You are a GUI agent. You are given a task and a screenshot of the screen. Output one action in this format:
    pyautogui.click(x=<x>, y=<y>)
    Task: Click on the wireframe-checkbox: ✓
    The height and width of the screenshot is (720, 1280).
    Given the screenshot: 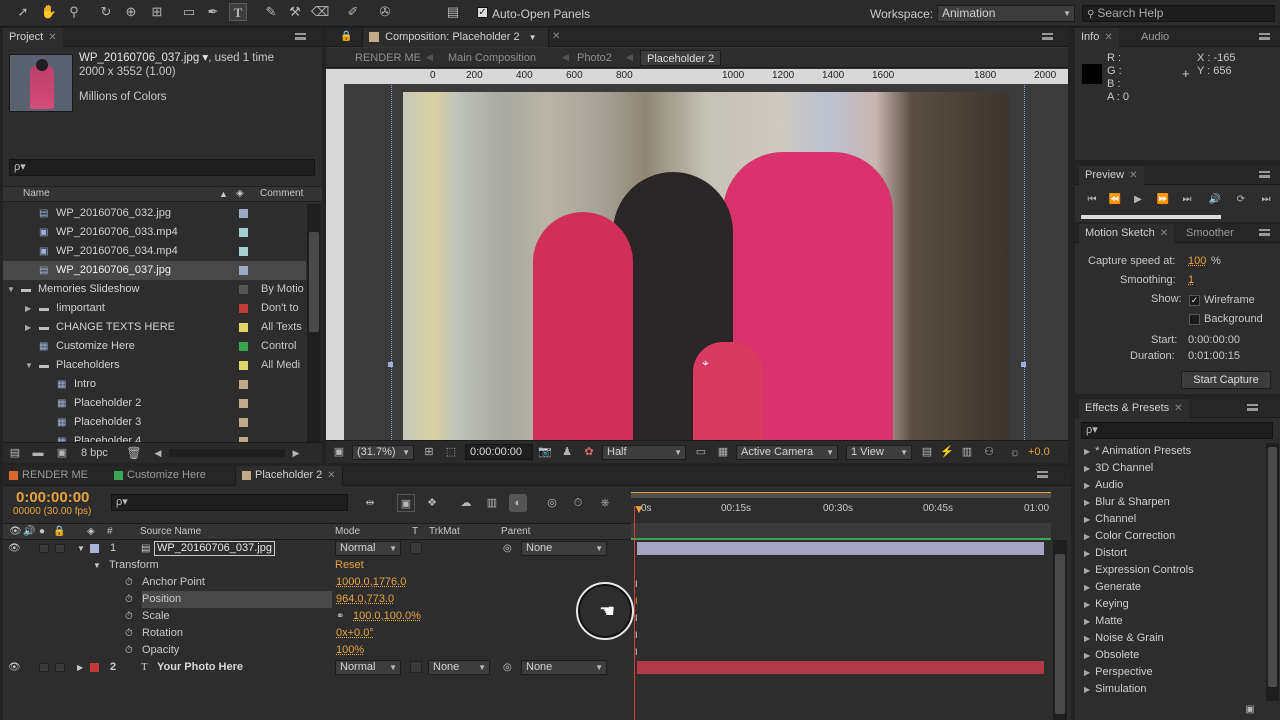 What is the action you would take?
    pyautogui.click(x=1194, y=300)
    